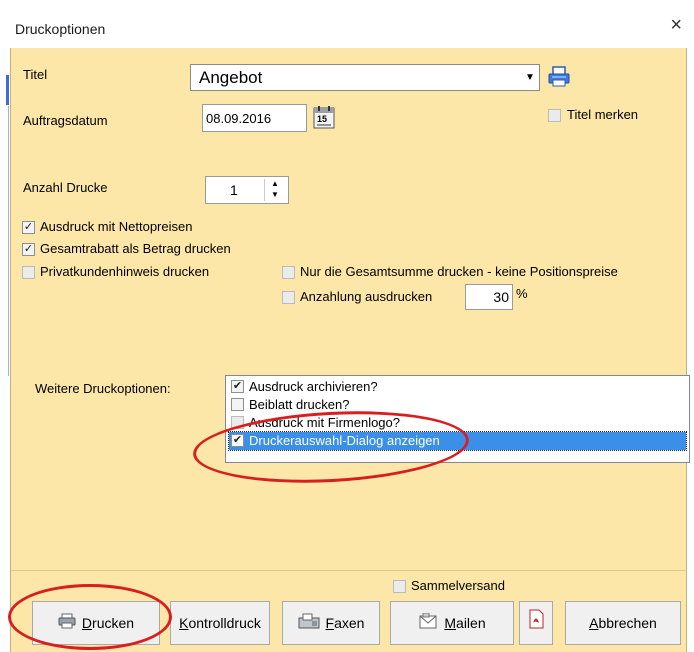 This screenshot has height=652, width=694. I want to click on kontrolldruck-button: Kontrolldruck, so click(220, 623).